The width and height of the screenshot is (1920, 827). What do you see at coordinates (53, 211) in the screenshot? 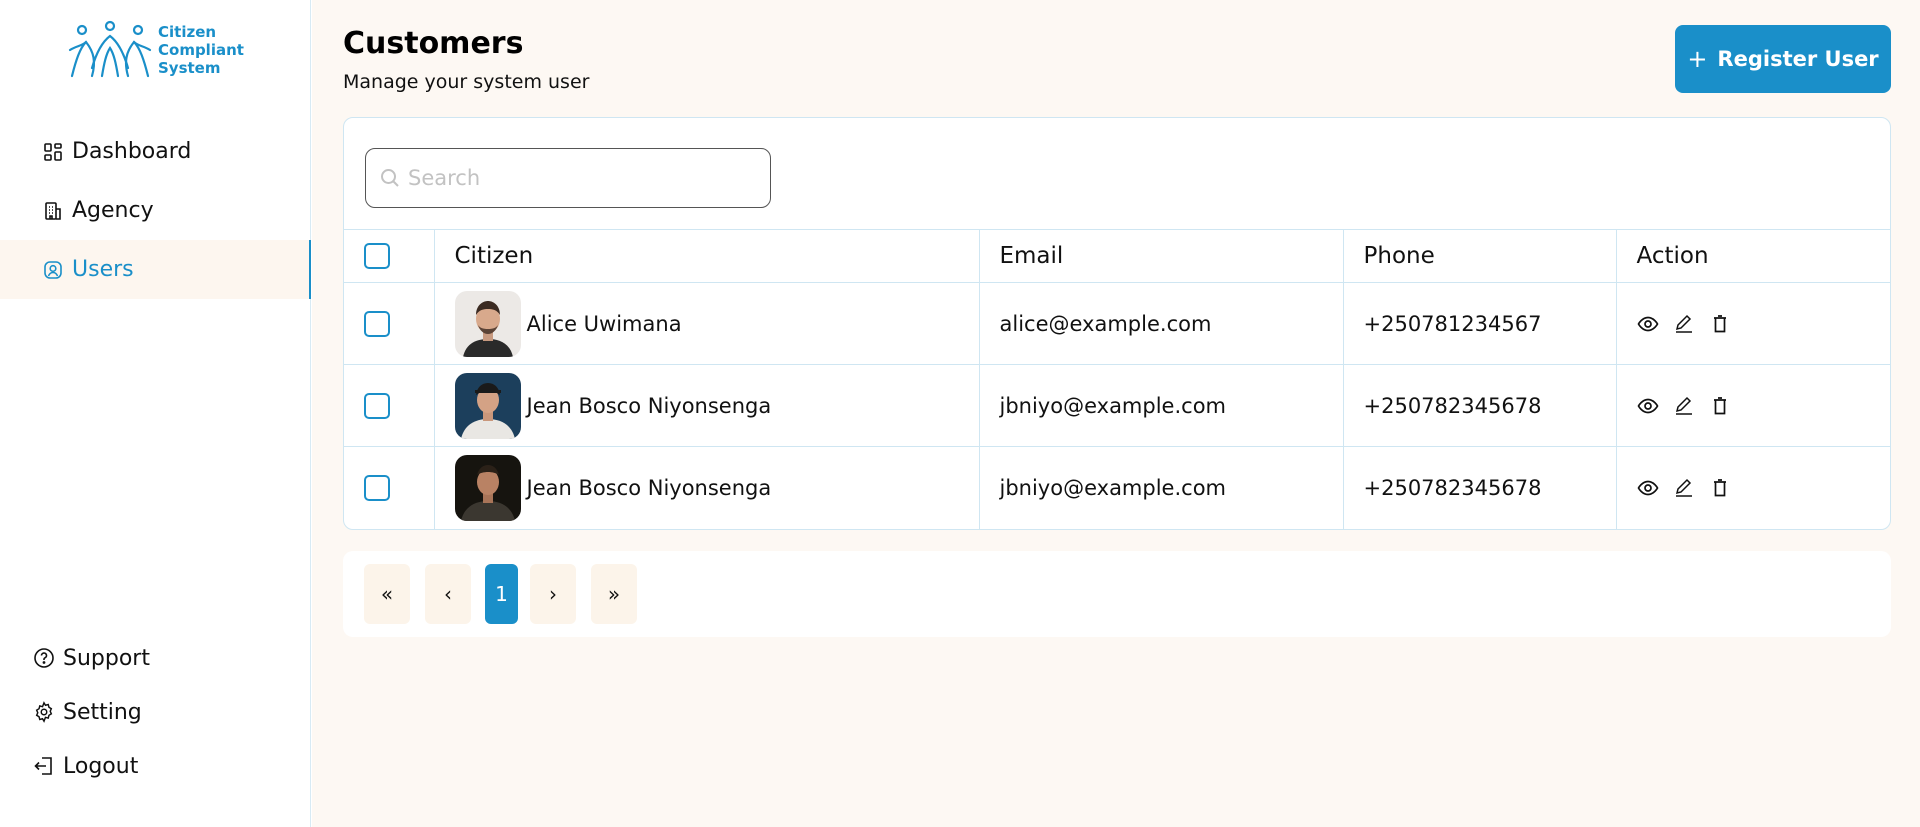
I see `building-icon` at bounding box center [53, 211].